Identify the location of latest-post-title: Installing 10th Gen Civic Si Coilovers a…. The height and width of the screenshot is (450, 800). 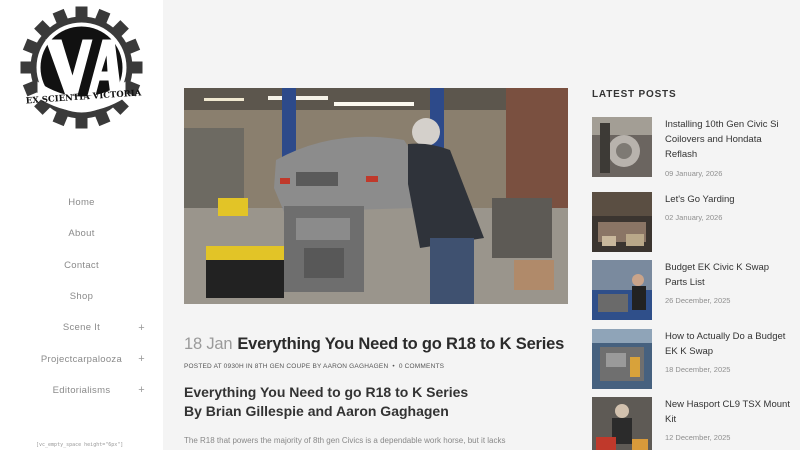
(727, 139).